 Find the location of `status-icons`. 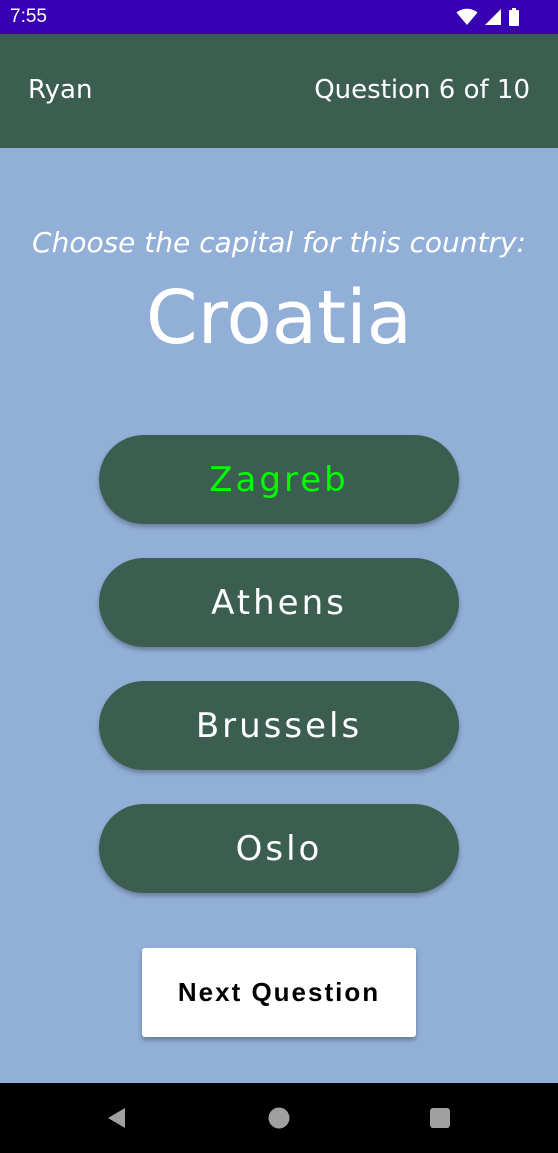

status-icons is located at coordinates (488, 17).